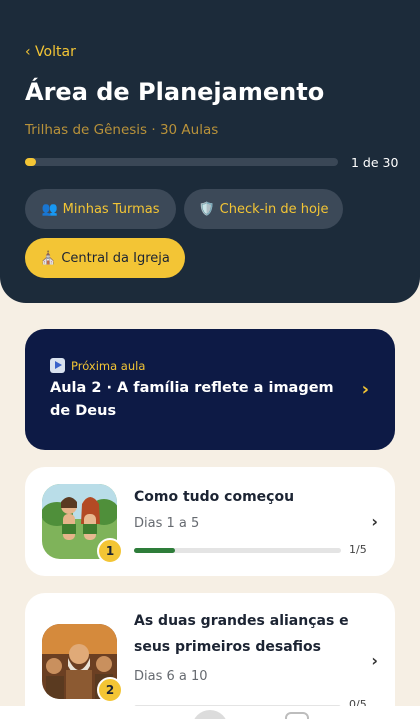  I want to click on lesson-progress-bar, so click(237, 550).